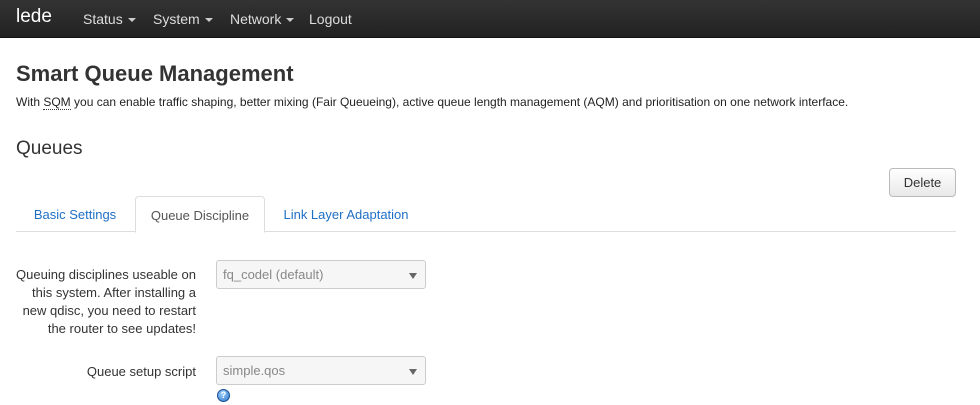  Describe the element at coordinates (106, 274) in the screenshot. I see `qdisc-label-line: Queuing disciplines useable on` at that location.